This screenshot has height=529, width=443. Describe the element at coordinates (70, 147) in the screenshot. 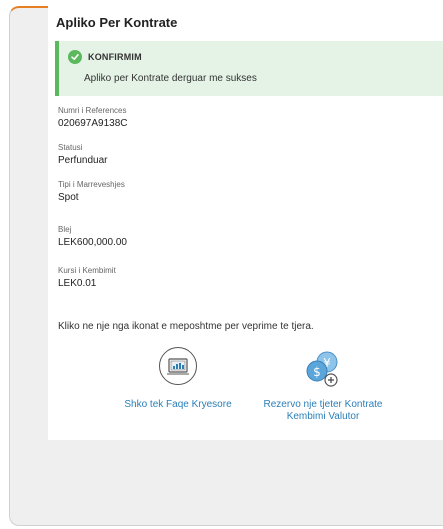

I see `field-label: Statusi` at that location.